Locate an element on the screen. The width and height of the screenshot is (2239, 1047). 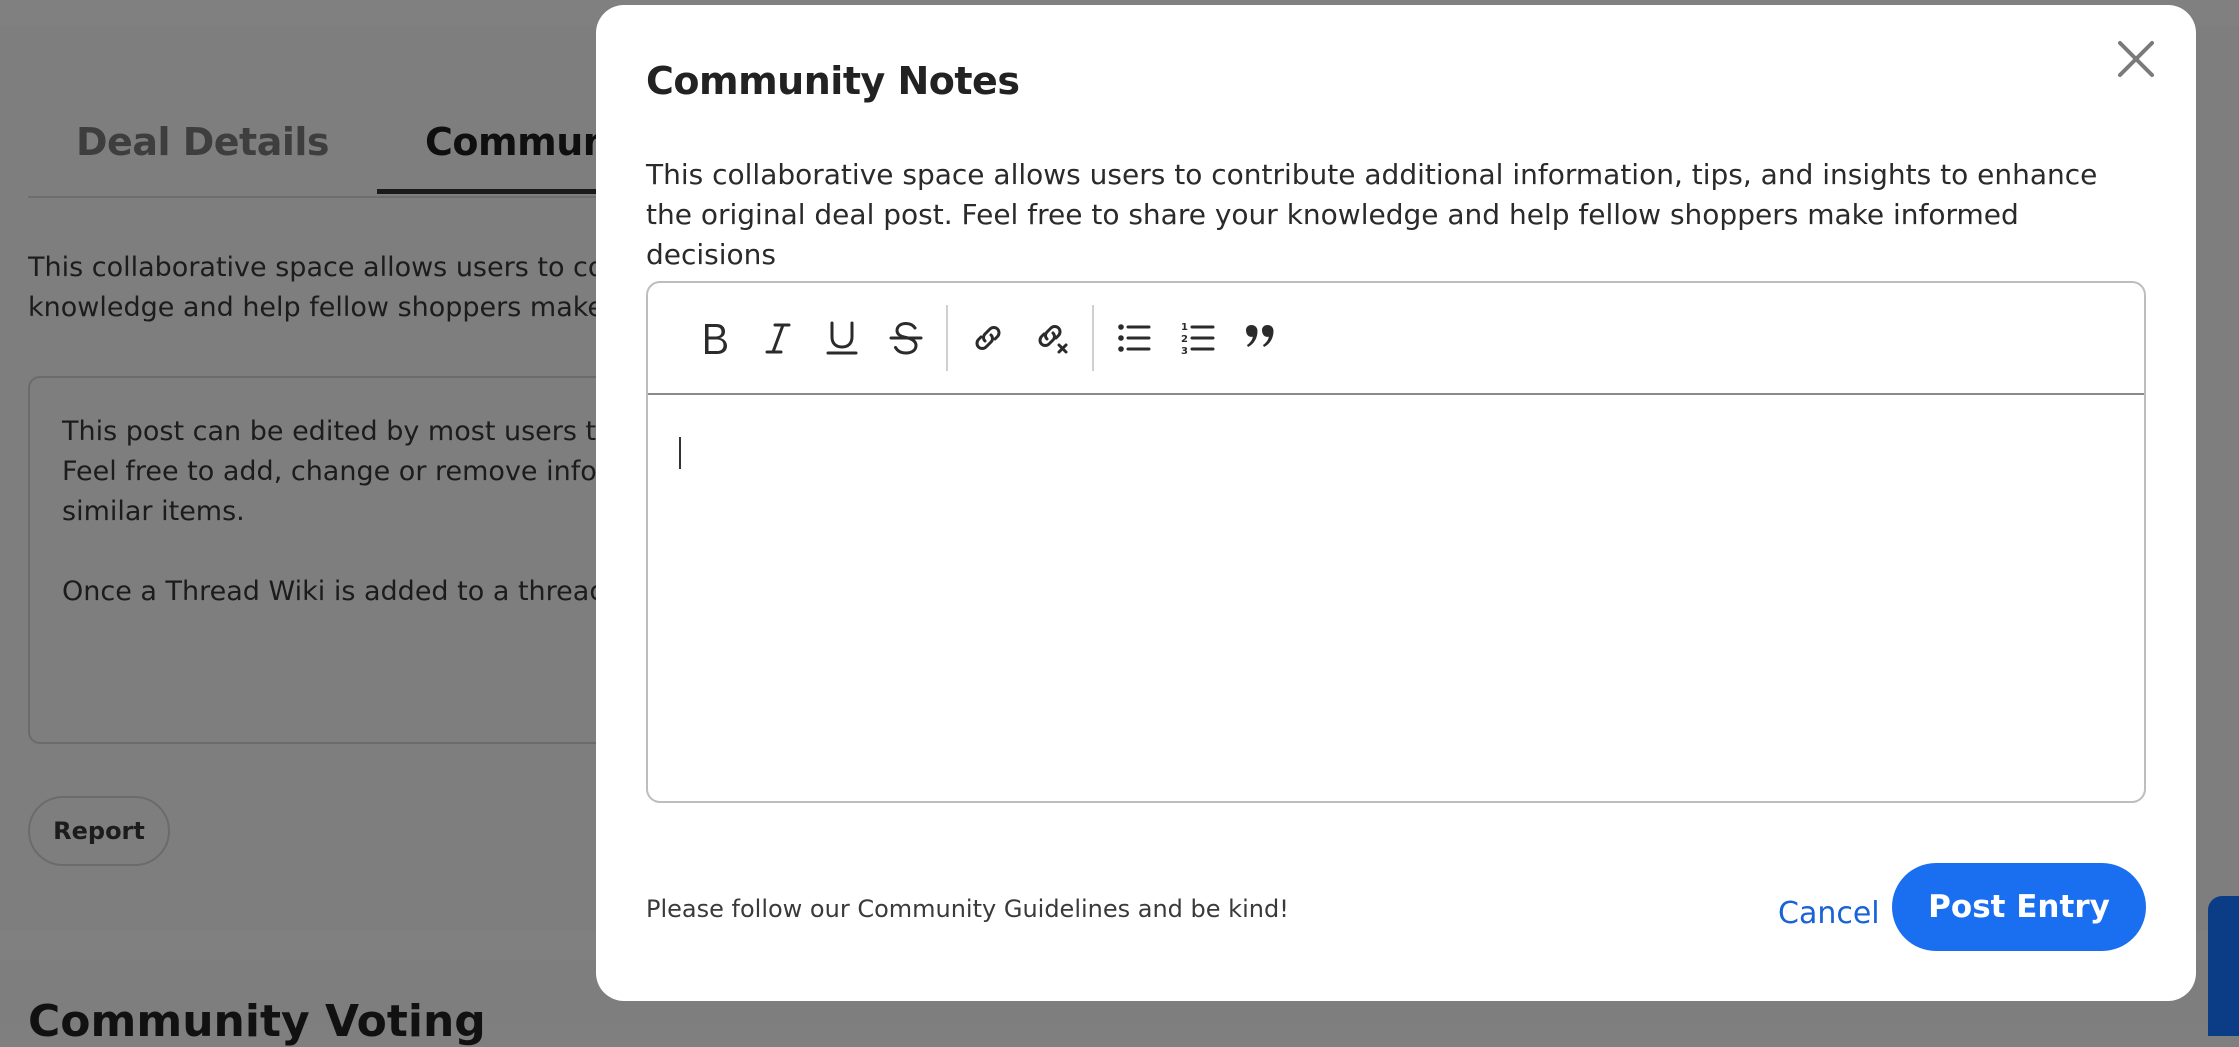
close-button is located at coordinates (2136, 59).